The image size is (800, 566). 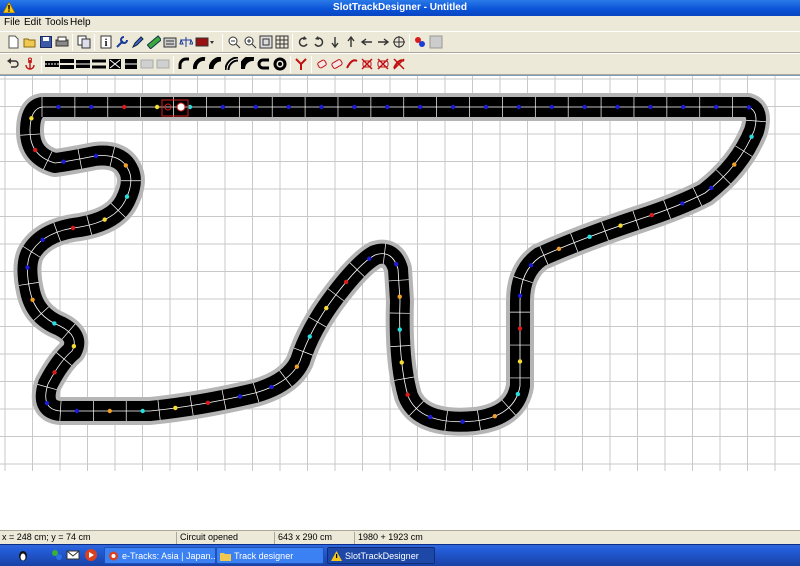 What do you see at coordinates (84, 42) in the screenshot?
I see `copy-icon` at bounding box center [84, 42].